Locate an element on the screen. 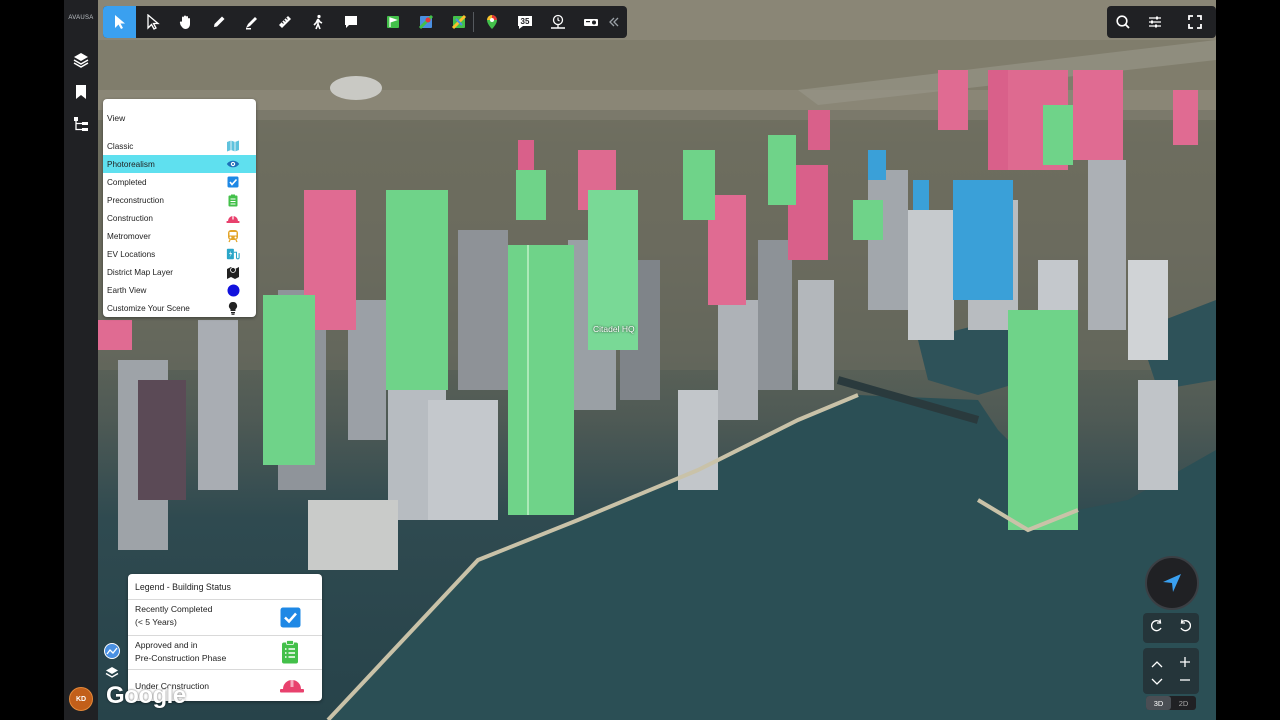 The height and width of the screenshot is (720, 1280). zoom-out-icon is located at coordinates (1185, 682).